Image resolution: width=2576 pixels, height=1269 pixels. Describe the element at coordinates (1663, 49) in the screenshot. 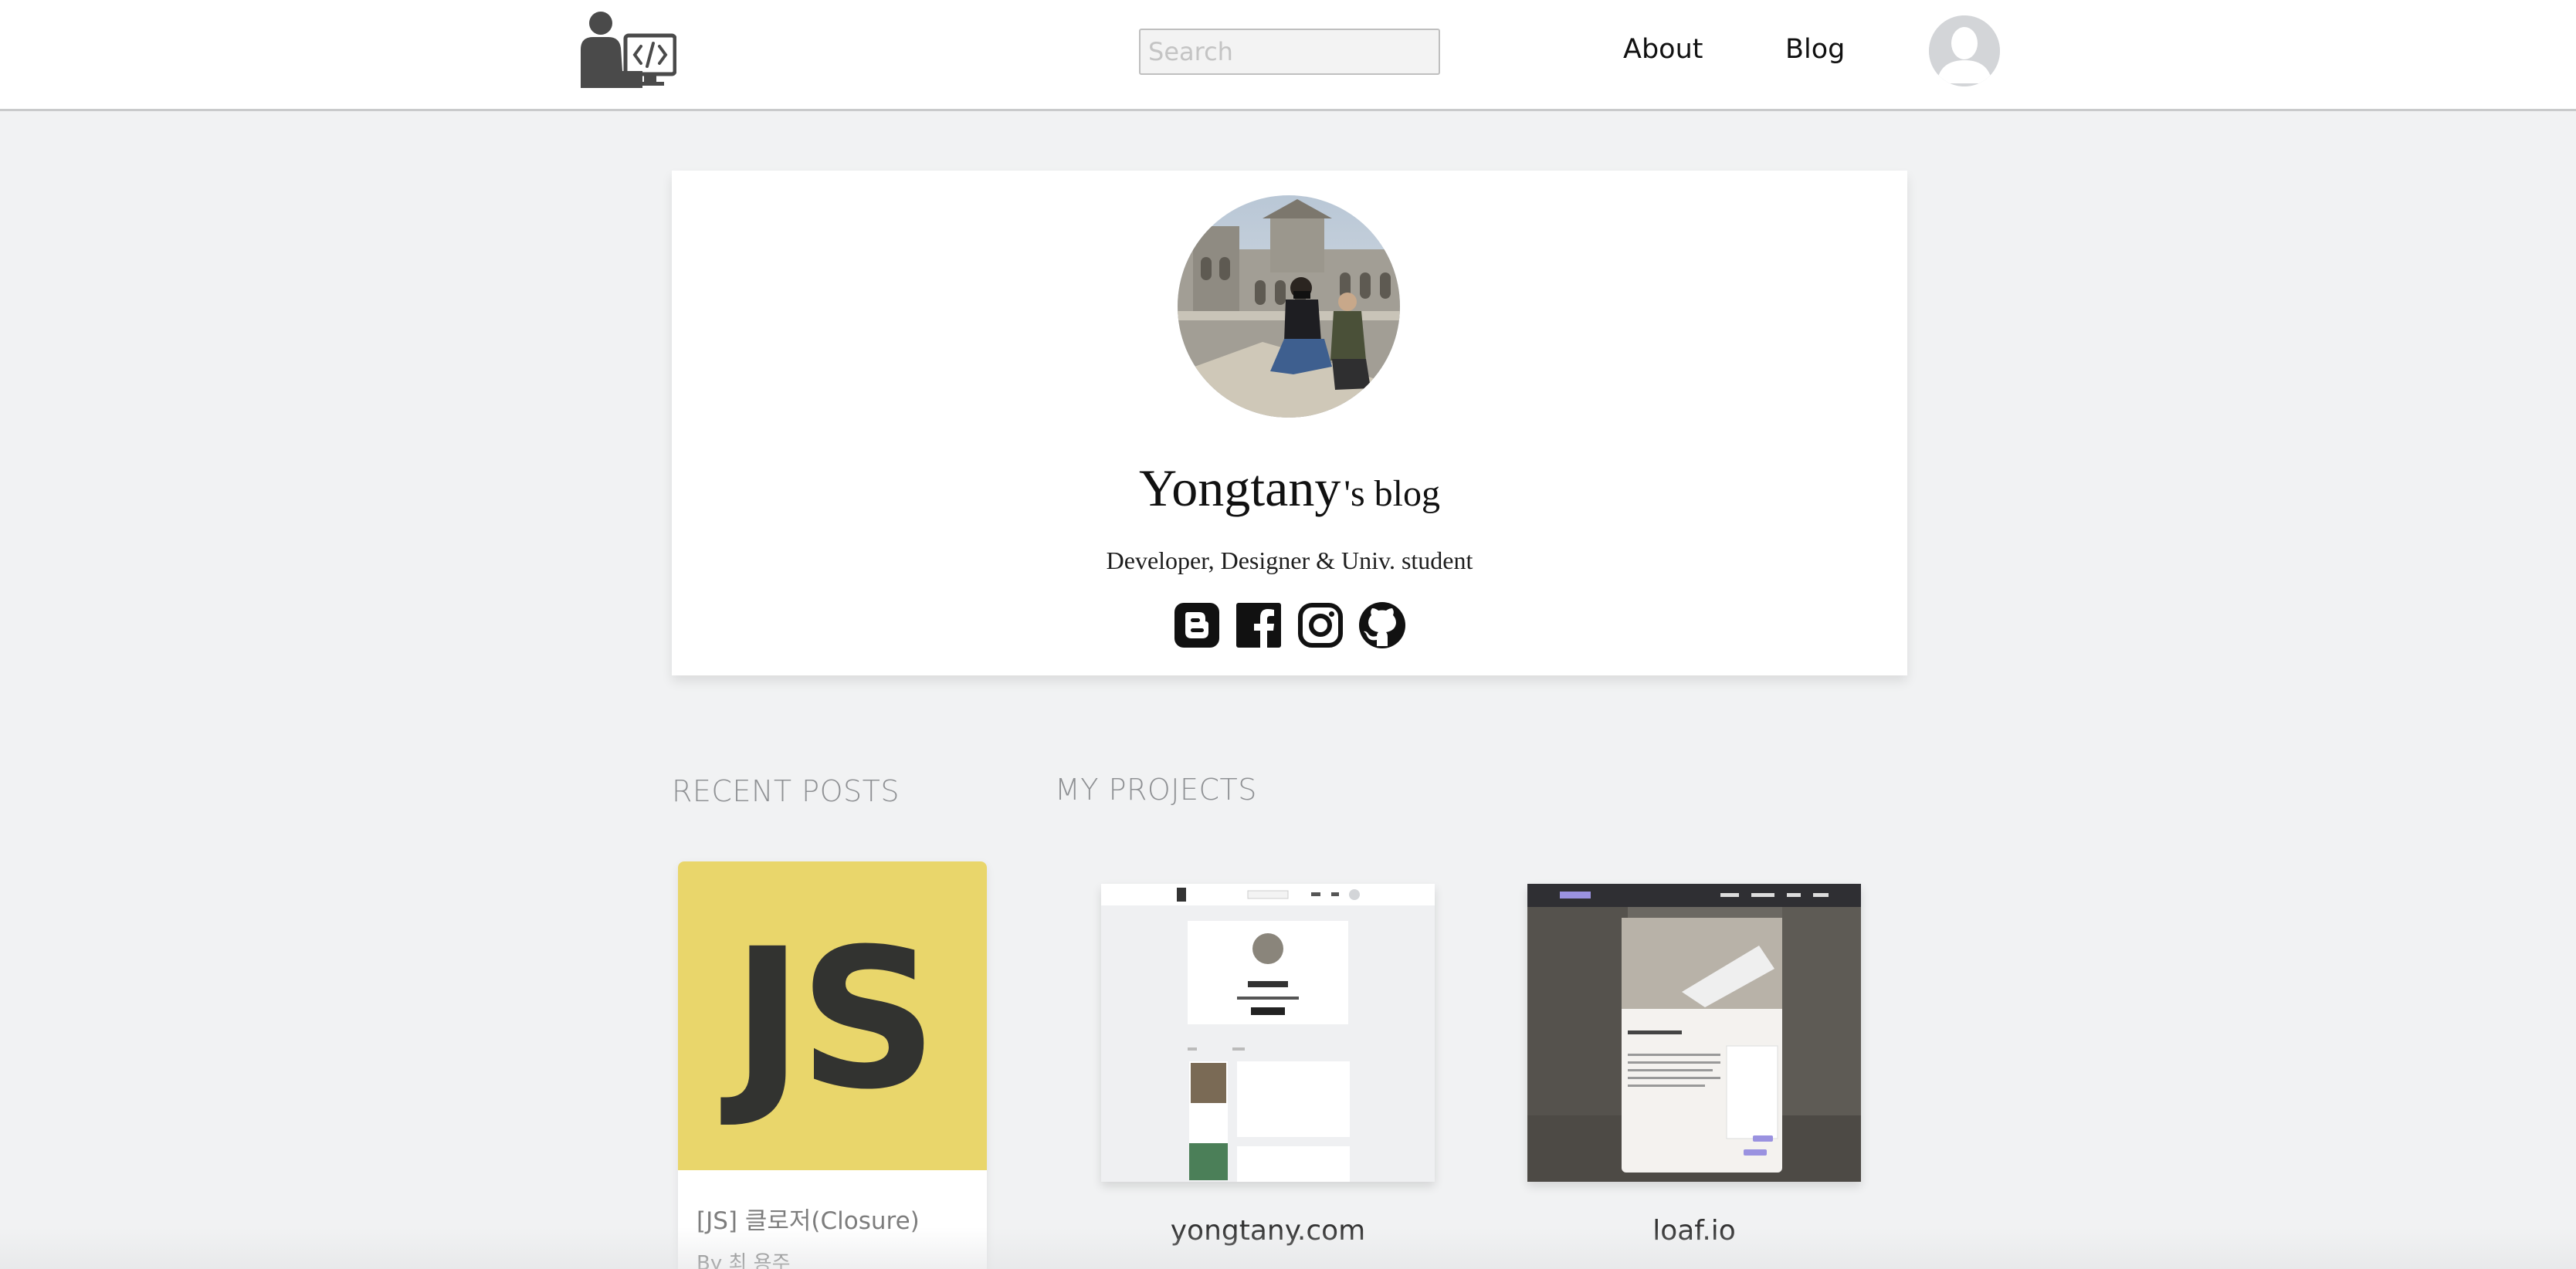

I see `nav-link-about: About` at that location.